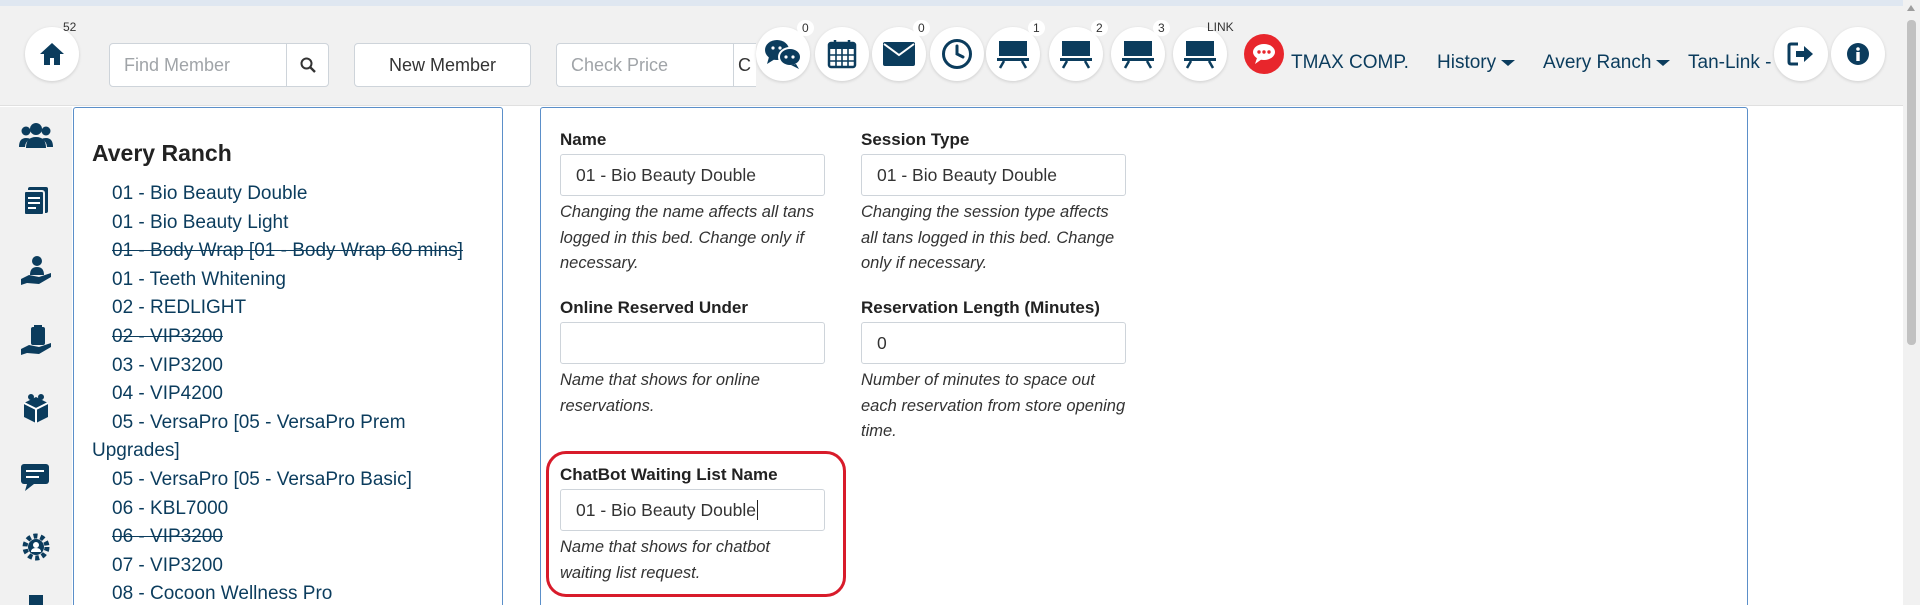 The image size is (1920, 605). I want to click on bed-list-item: 06 - VIP3200, so click(292, 537).